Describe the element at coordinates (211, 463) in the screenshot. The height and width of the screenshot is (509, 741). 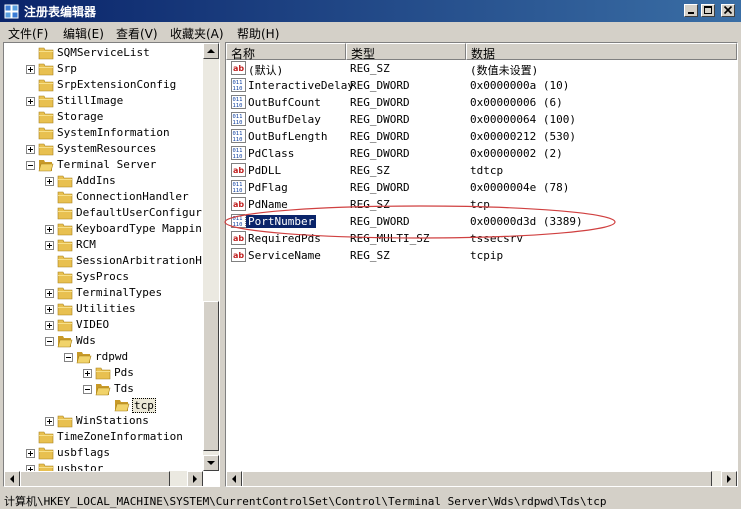
I see `tree-scroll-down-button` at that location.